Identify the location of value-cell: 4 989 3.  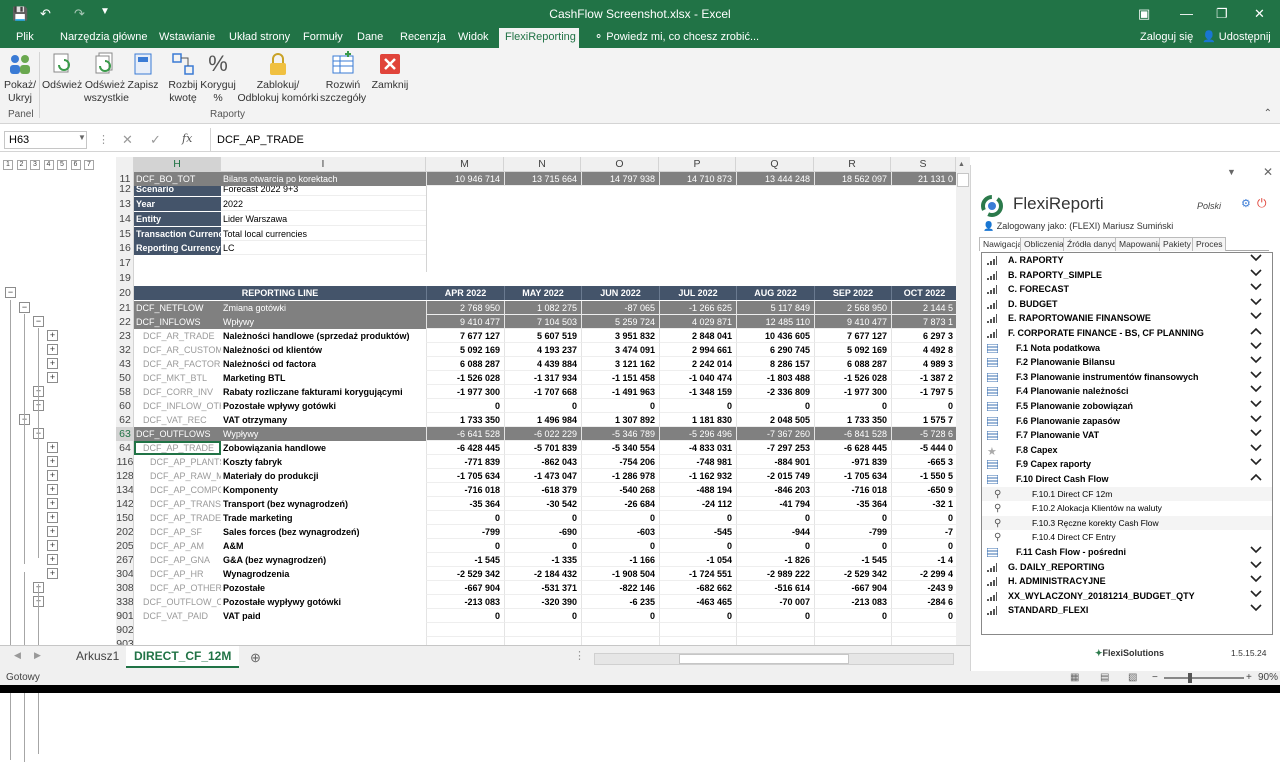
(923, 364).